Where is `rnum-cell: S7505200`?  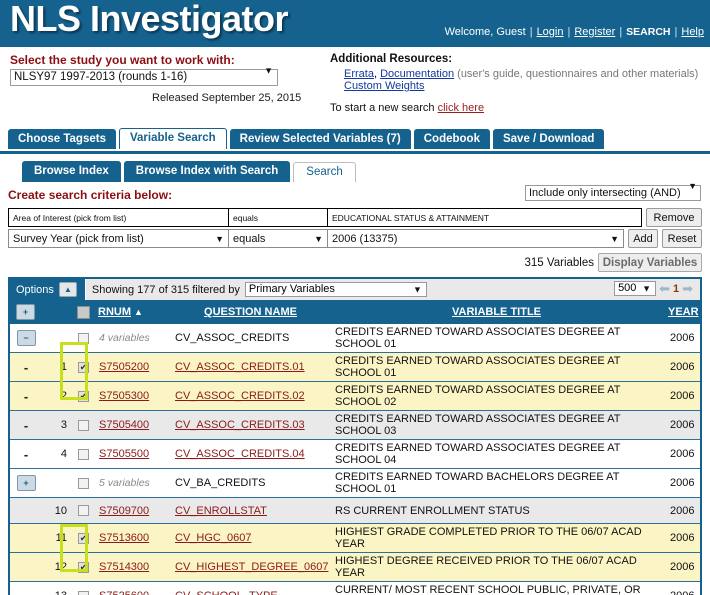
rnum-cell: S7505200 is located at coordinates (133, 367).